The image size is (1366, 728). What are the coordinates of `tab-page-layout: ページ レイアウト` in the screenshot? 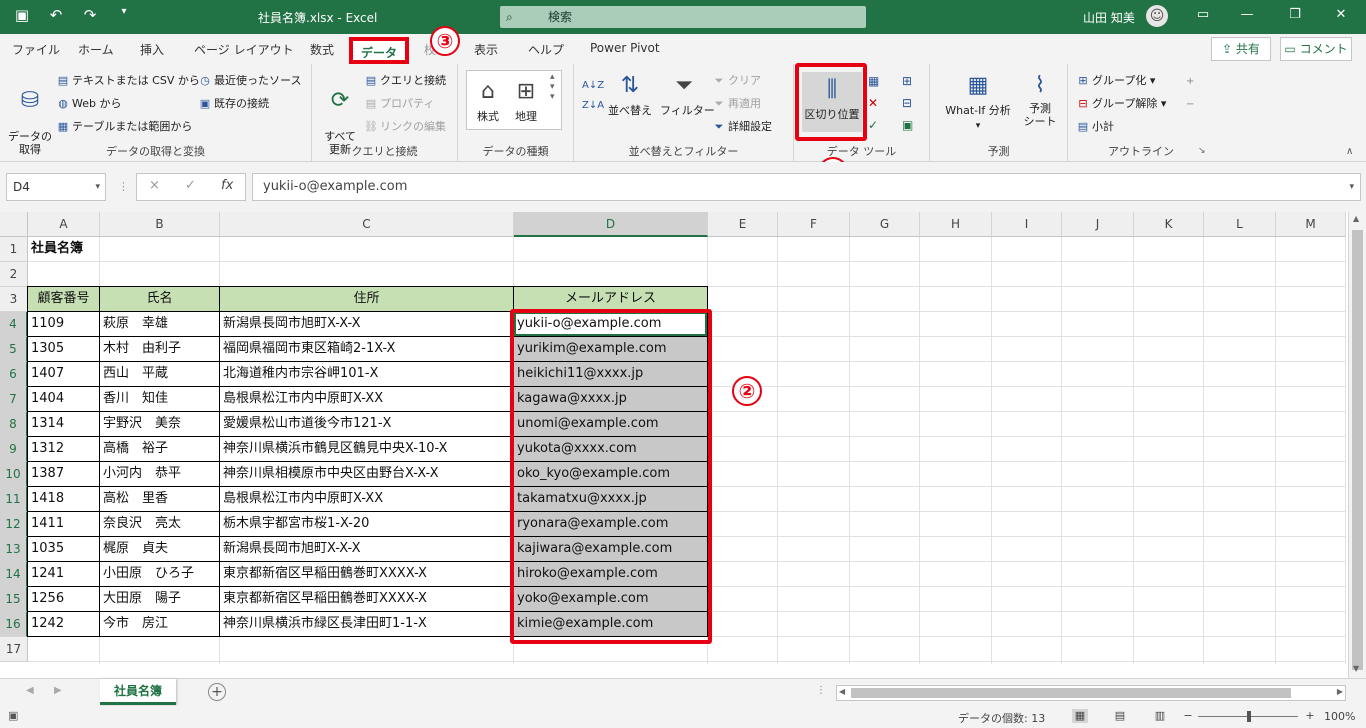 It's located at (244, 49).